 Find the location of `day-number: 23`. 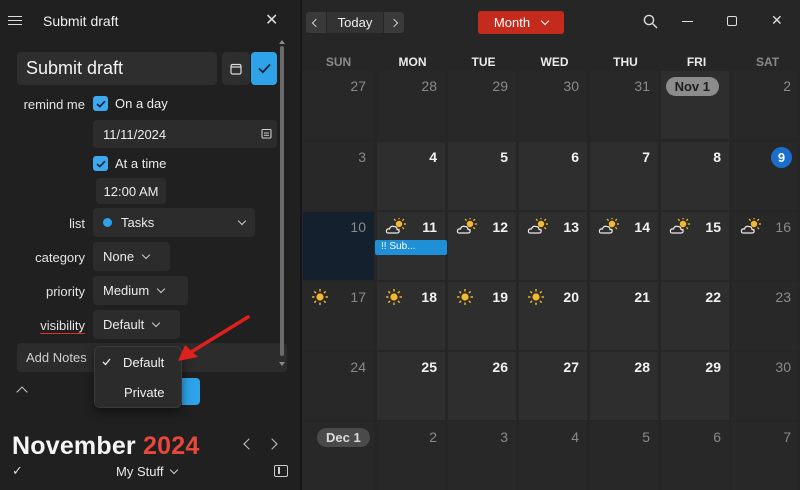

day-number: 23 is located at coordinates (783, 297).